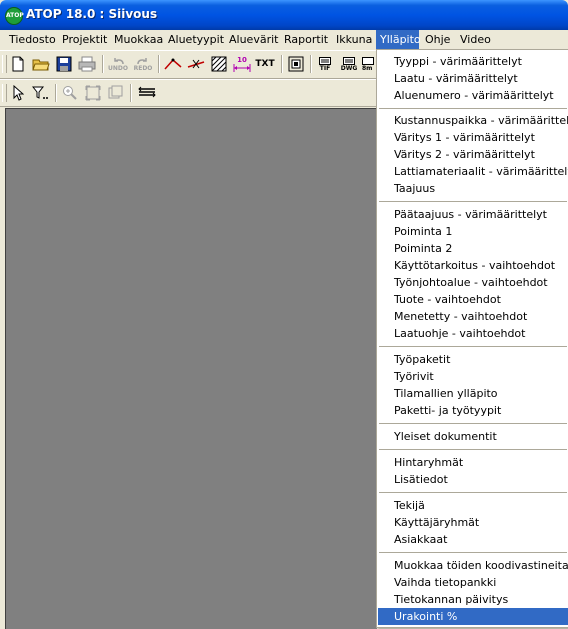 The height and width of the screenshot is (629, 568). What do you see at coordinates (473, 137) in the screenshot?
I see `menu-item-varitys1-varimaarittelyt: Väritys 1 - värimäärittelyt` at bounding box center [473, 137].